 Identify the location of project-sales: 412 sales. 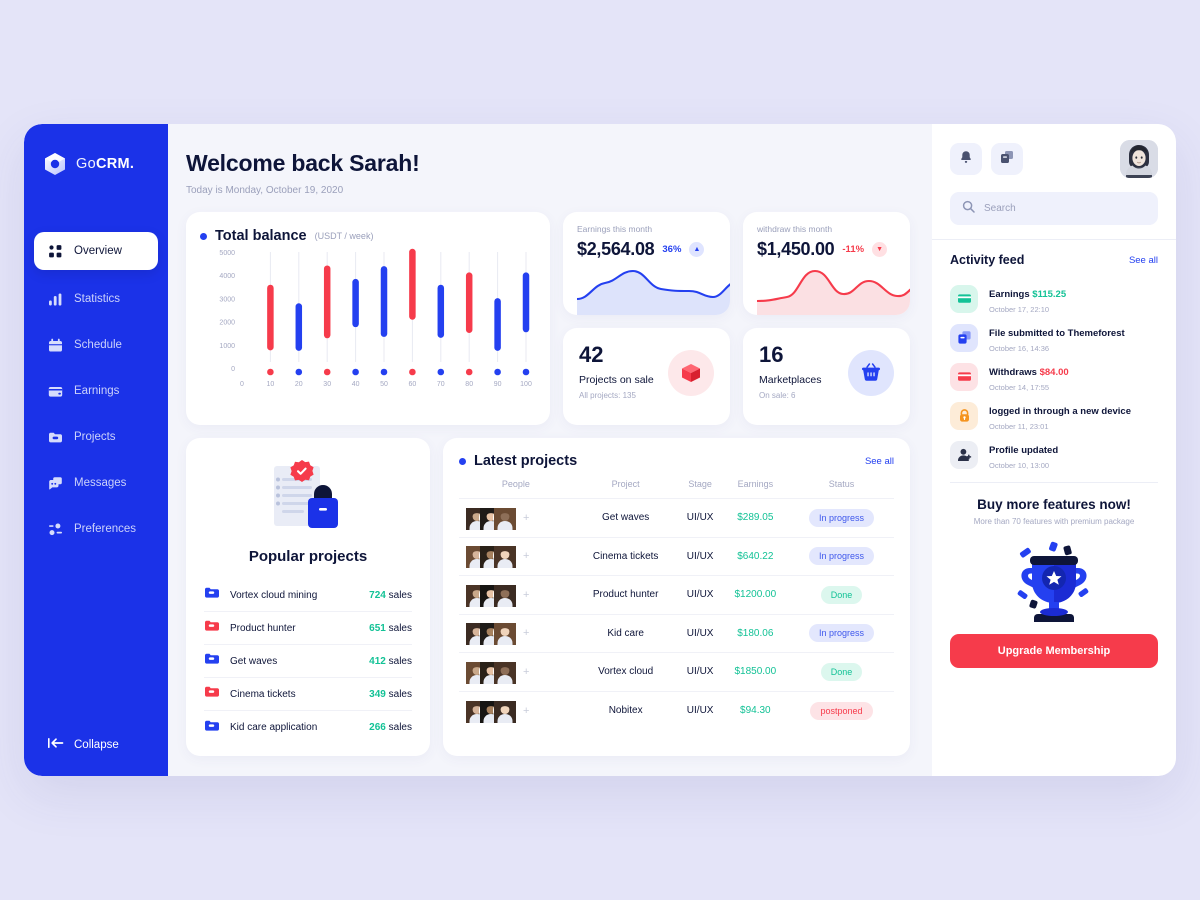
(390, 661).